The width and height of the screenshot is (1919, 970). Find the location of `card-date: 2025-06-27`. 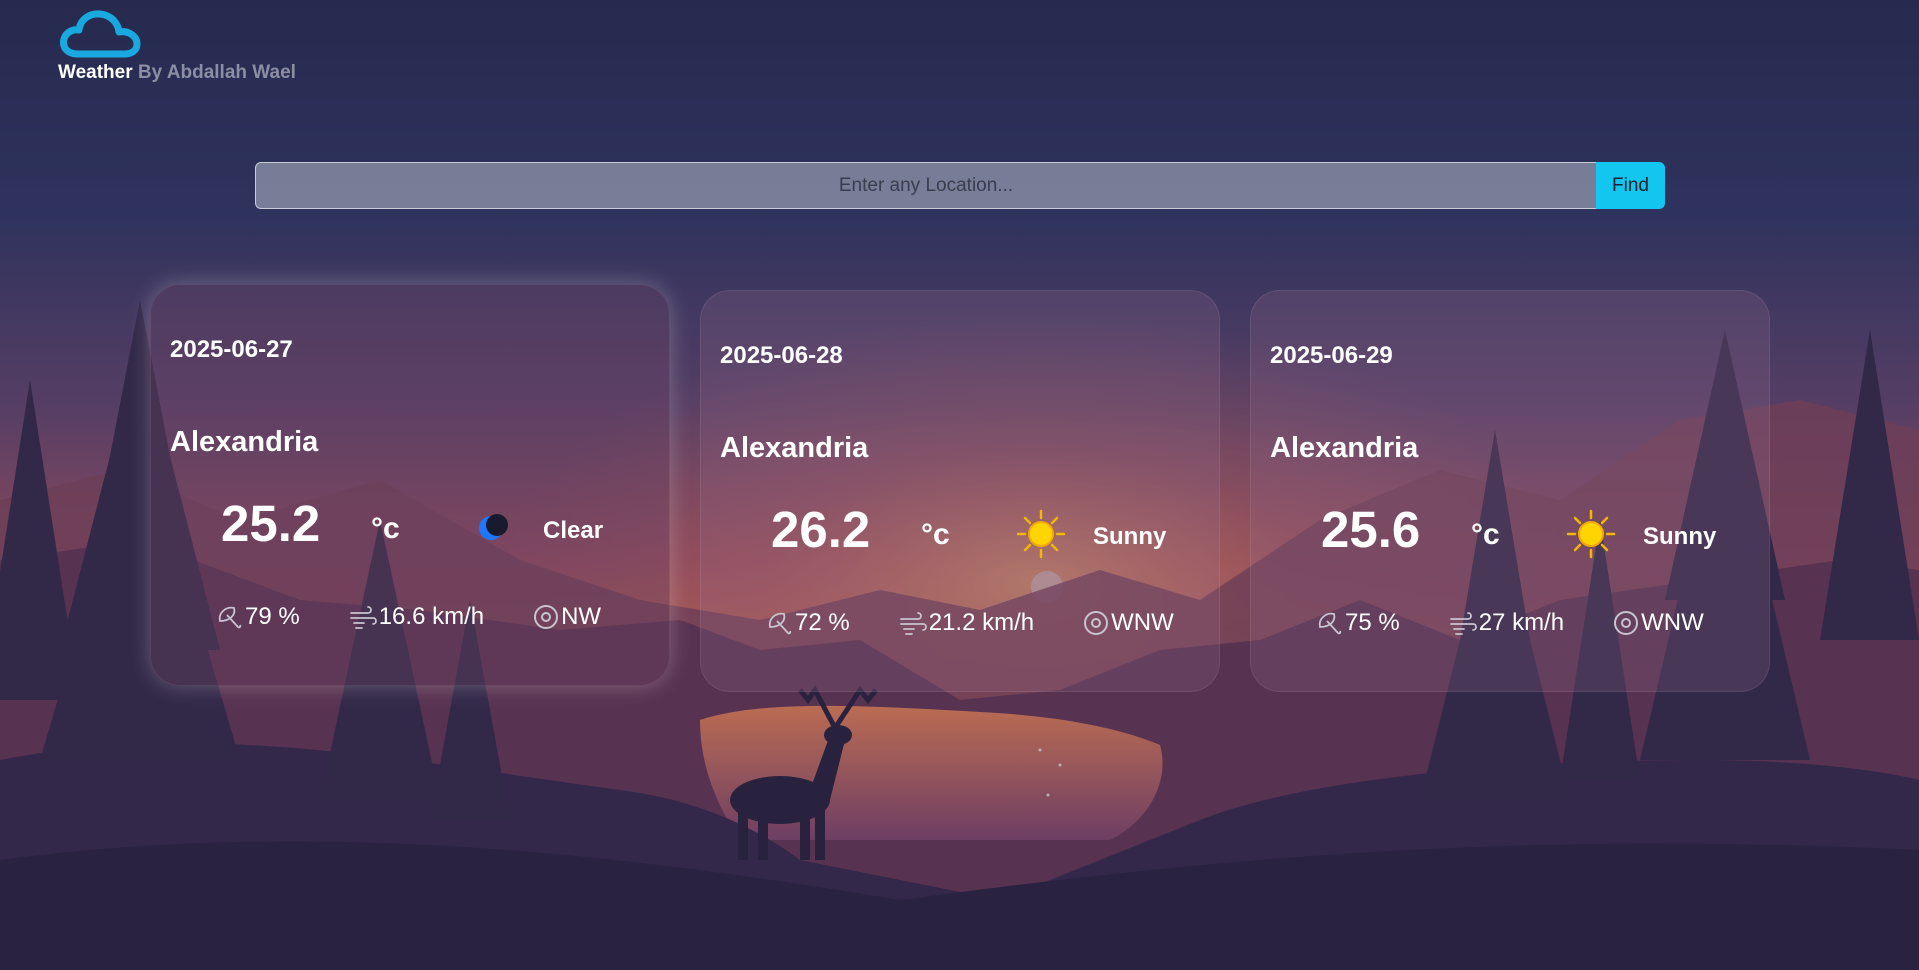

card-date: 2025-06-27 is located at coordinates (231, 349).